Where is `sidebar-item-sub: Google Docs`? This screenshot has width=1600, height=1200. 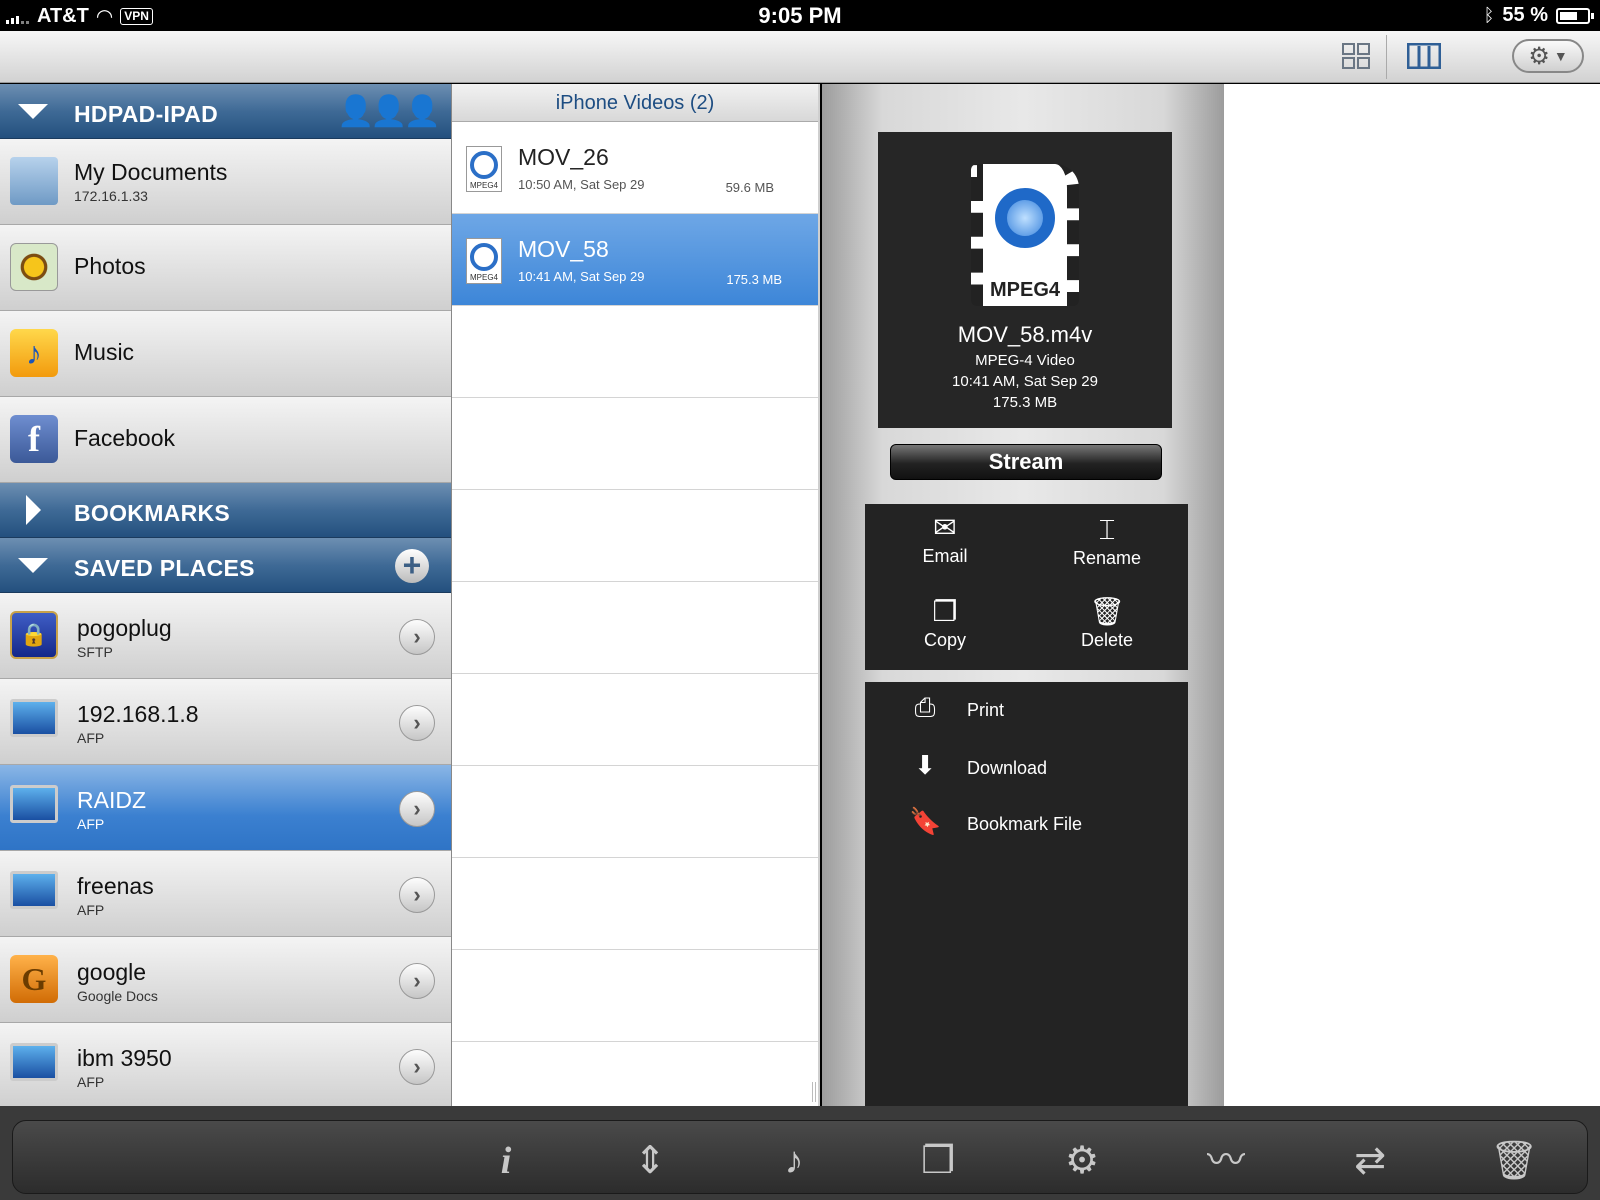 sidebar-item-sub: Google Docs is located at coordinates (117, 996).